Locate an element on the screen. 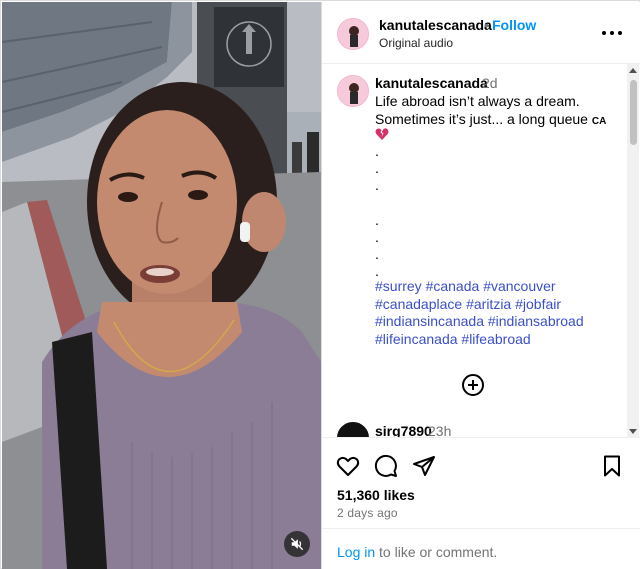  scroll-thumb is located at coordinates (633, 112).